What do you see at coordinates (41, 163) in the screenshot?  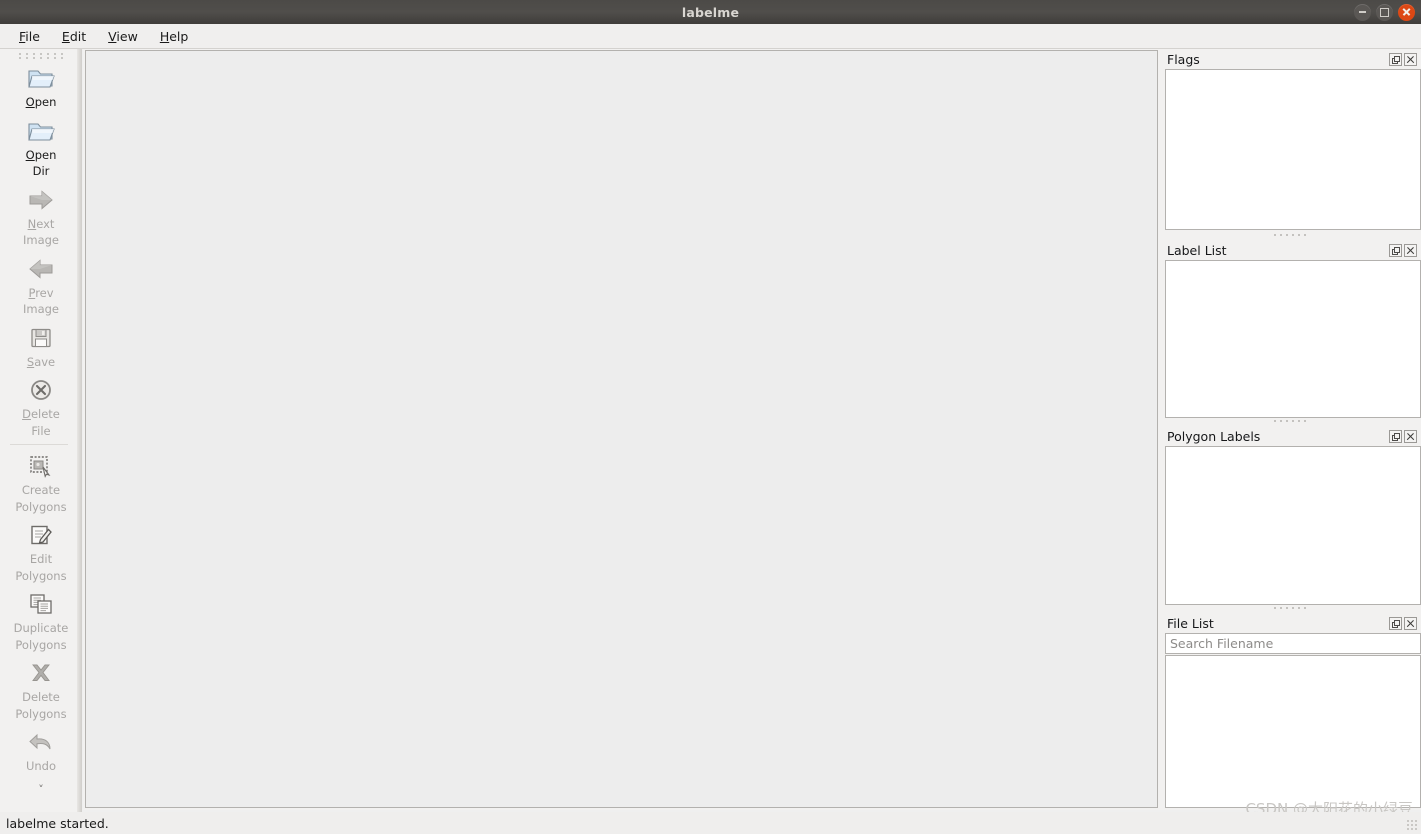 I see `toolbar-label-open-dir: Open Dir` at bounding box center [41, 163].